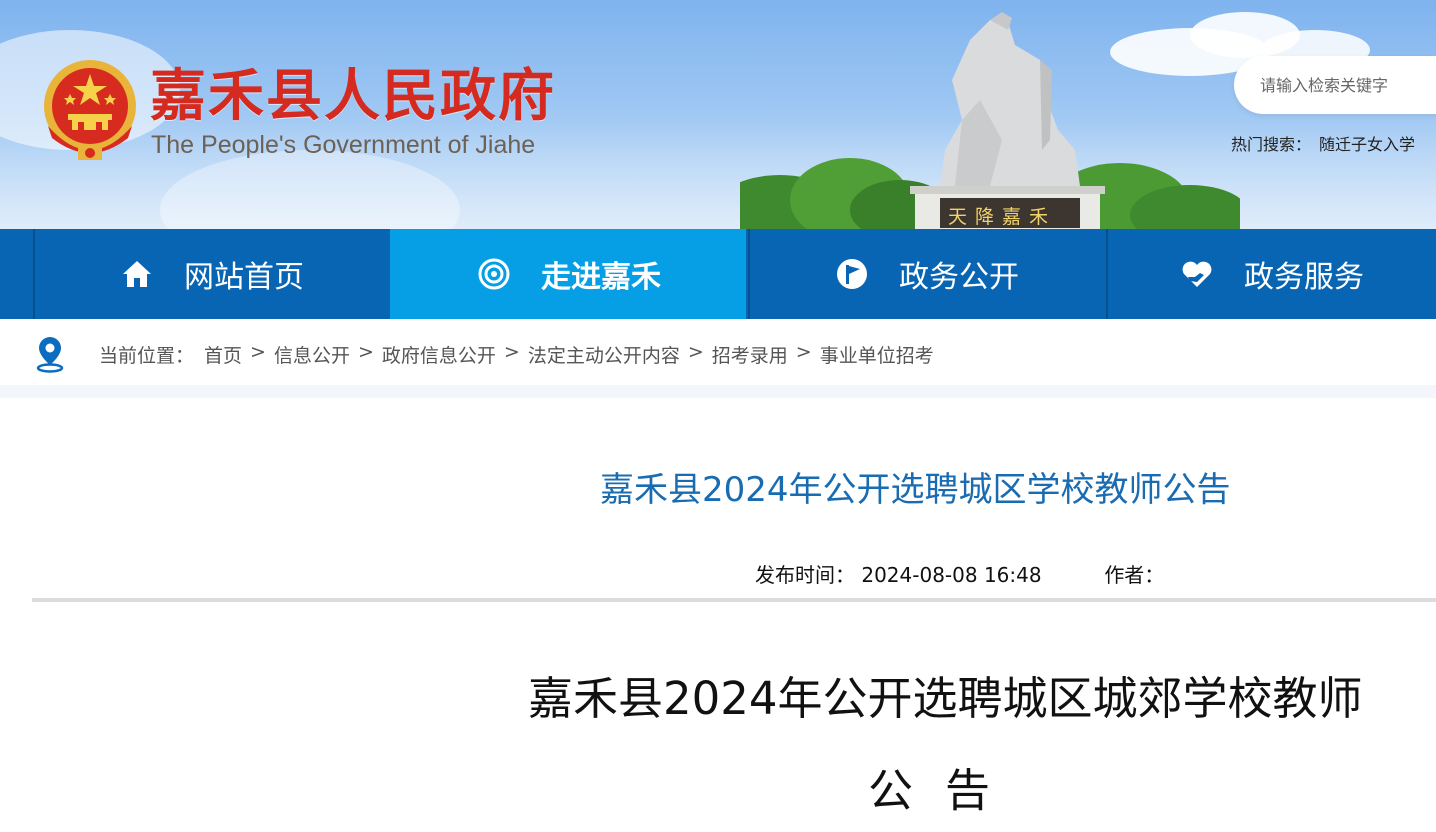 The width and height of the screenshot is (1436, 832). Describe the element at coordinates (137, 274) in the screenshot. I see `home-icon` at that location.